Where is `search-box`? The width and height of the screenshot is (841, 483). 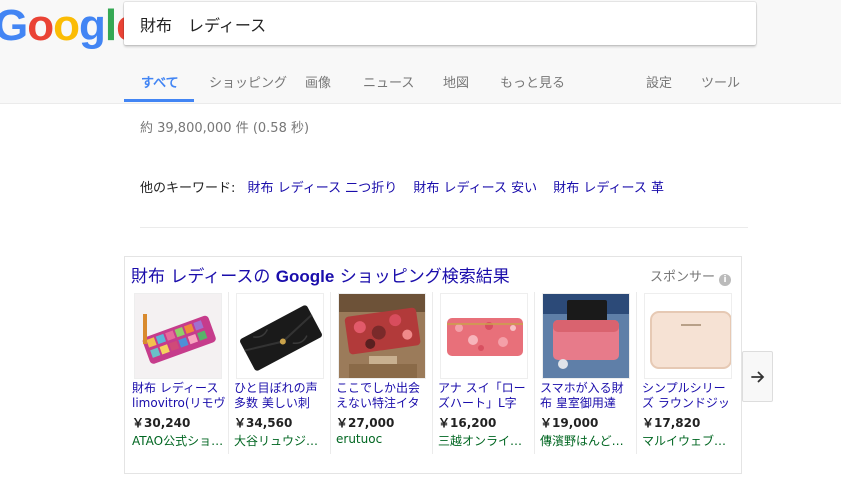 search-box is located at coordinates (440, 23).